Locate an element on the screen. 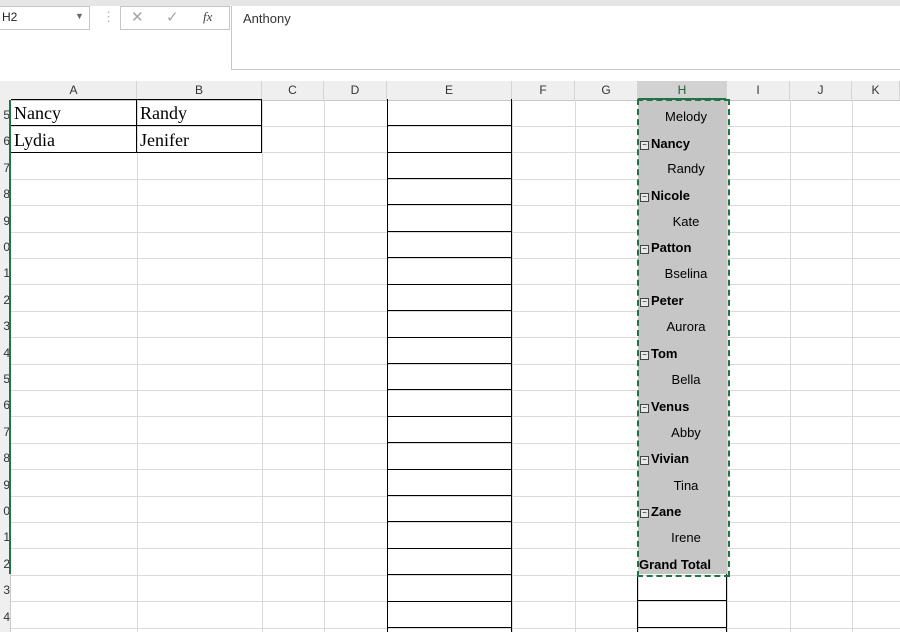 The height and width of the screenshot is (632, 900). column-header-f: F is located at coordinates (543, 90).